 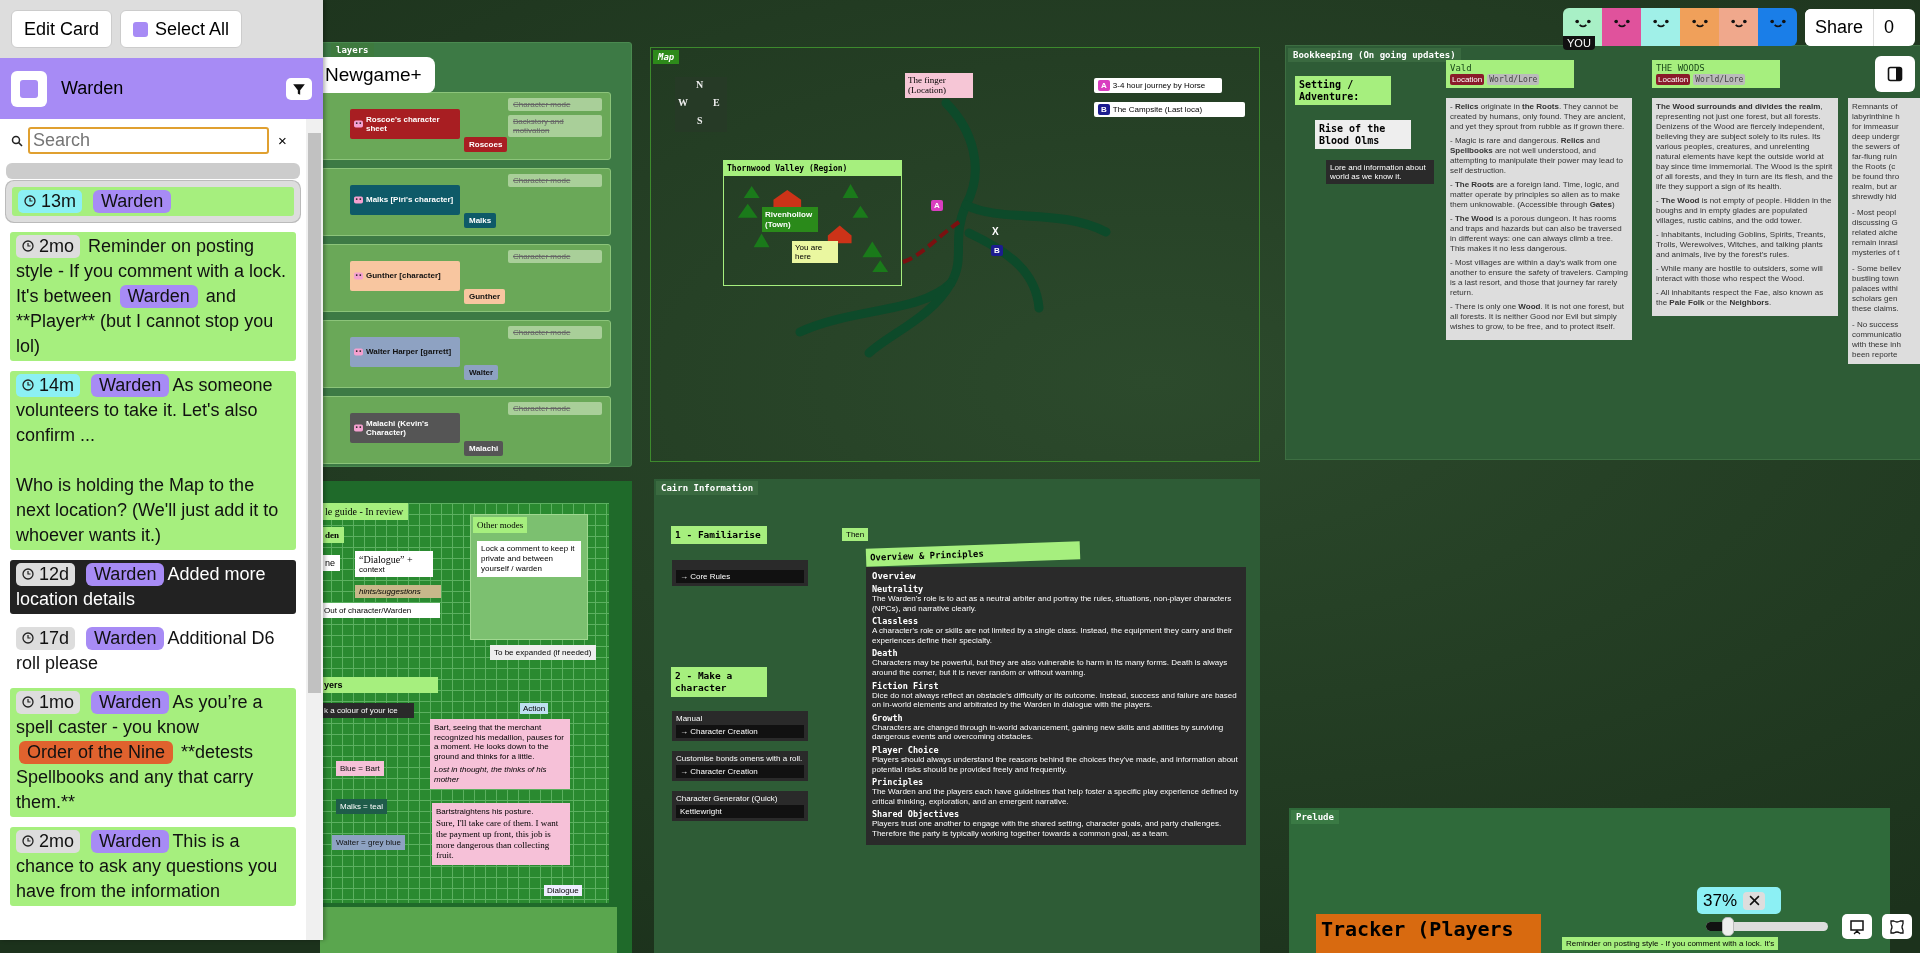 What do you see at coordinates (96, 752) in the screenshot?
I see `mention-tag: Order of the Nine` at bounding box center [96, 752].